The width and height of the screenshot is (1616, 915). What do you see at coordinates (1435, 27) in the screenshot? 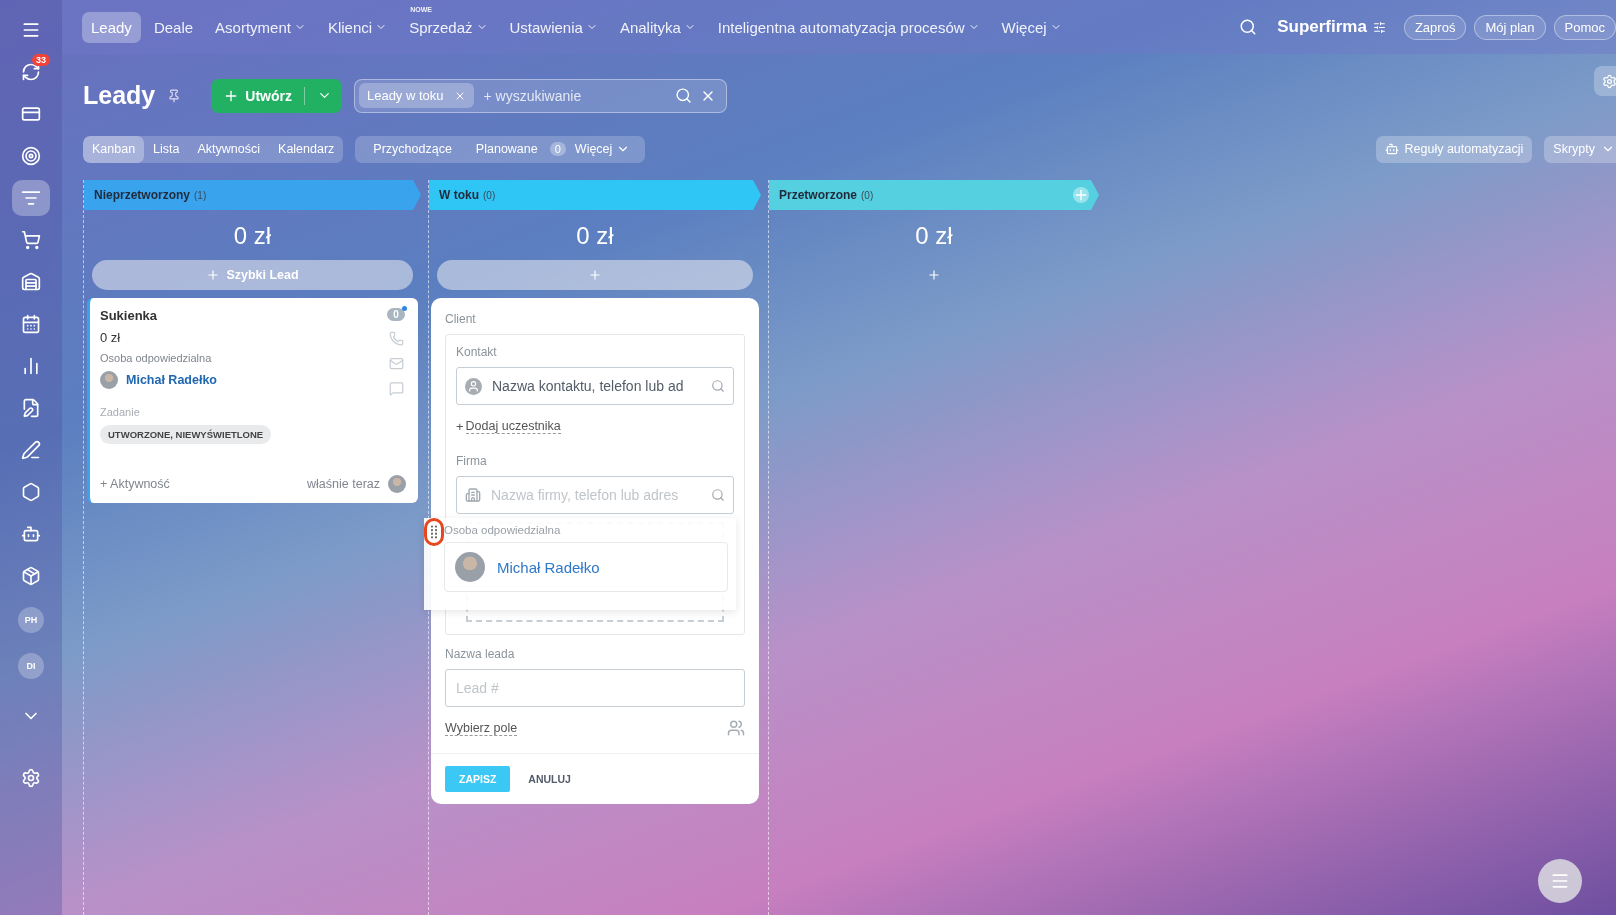
I see `header-button: Zaproś` at bounding box center [1435, 27].